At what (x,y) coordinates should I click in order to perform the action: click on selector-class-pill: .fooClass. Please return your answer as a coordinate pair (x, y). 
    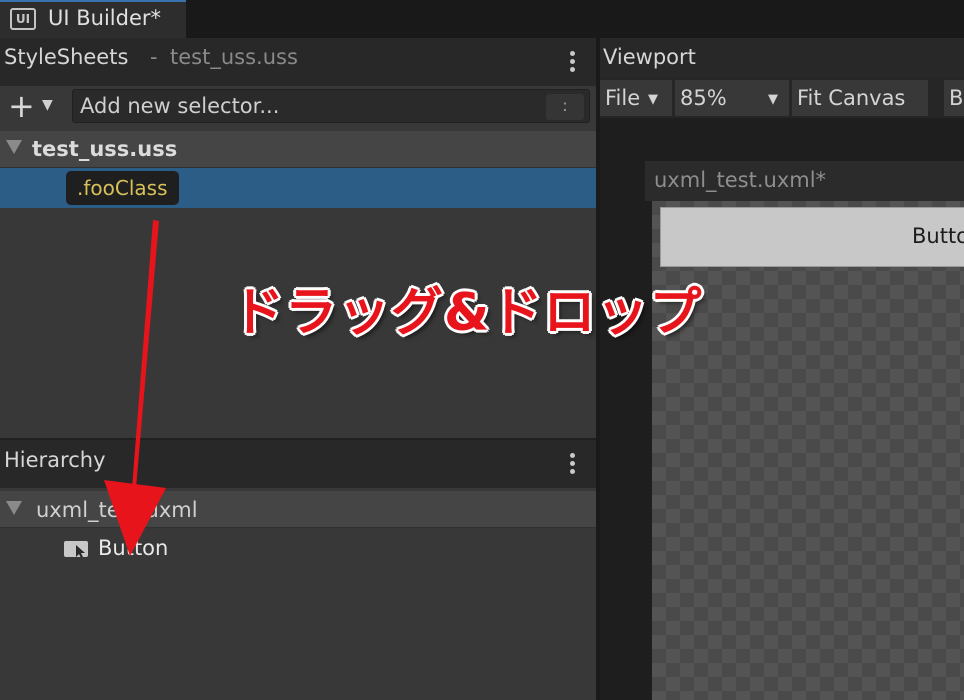
    Looking at the image, I should click on (122, 188).